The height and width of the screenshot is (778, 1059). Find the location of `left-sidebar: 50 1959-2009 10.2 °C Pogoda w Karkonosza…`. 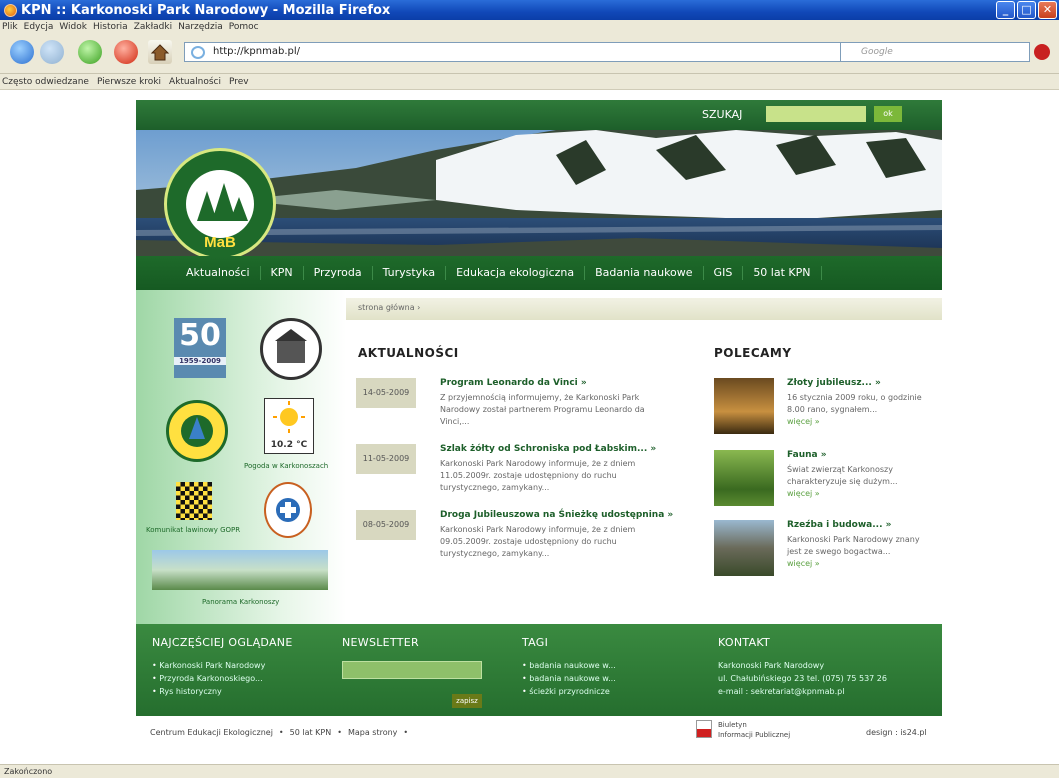

left-sidebar: 50 1959-2009 10.2 °C Pogoda w Karkonosza… is located at coordinates (241, 457).